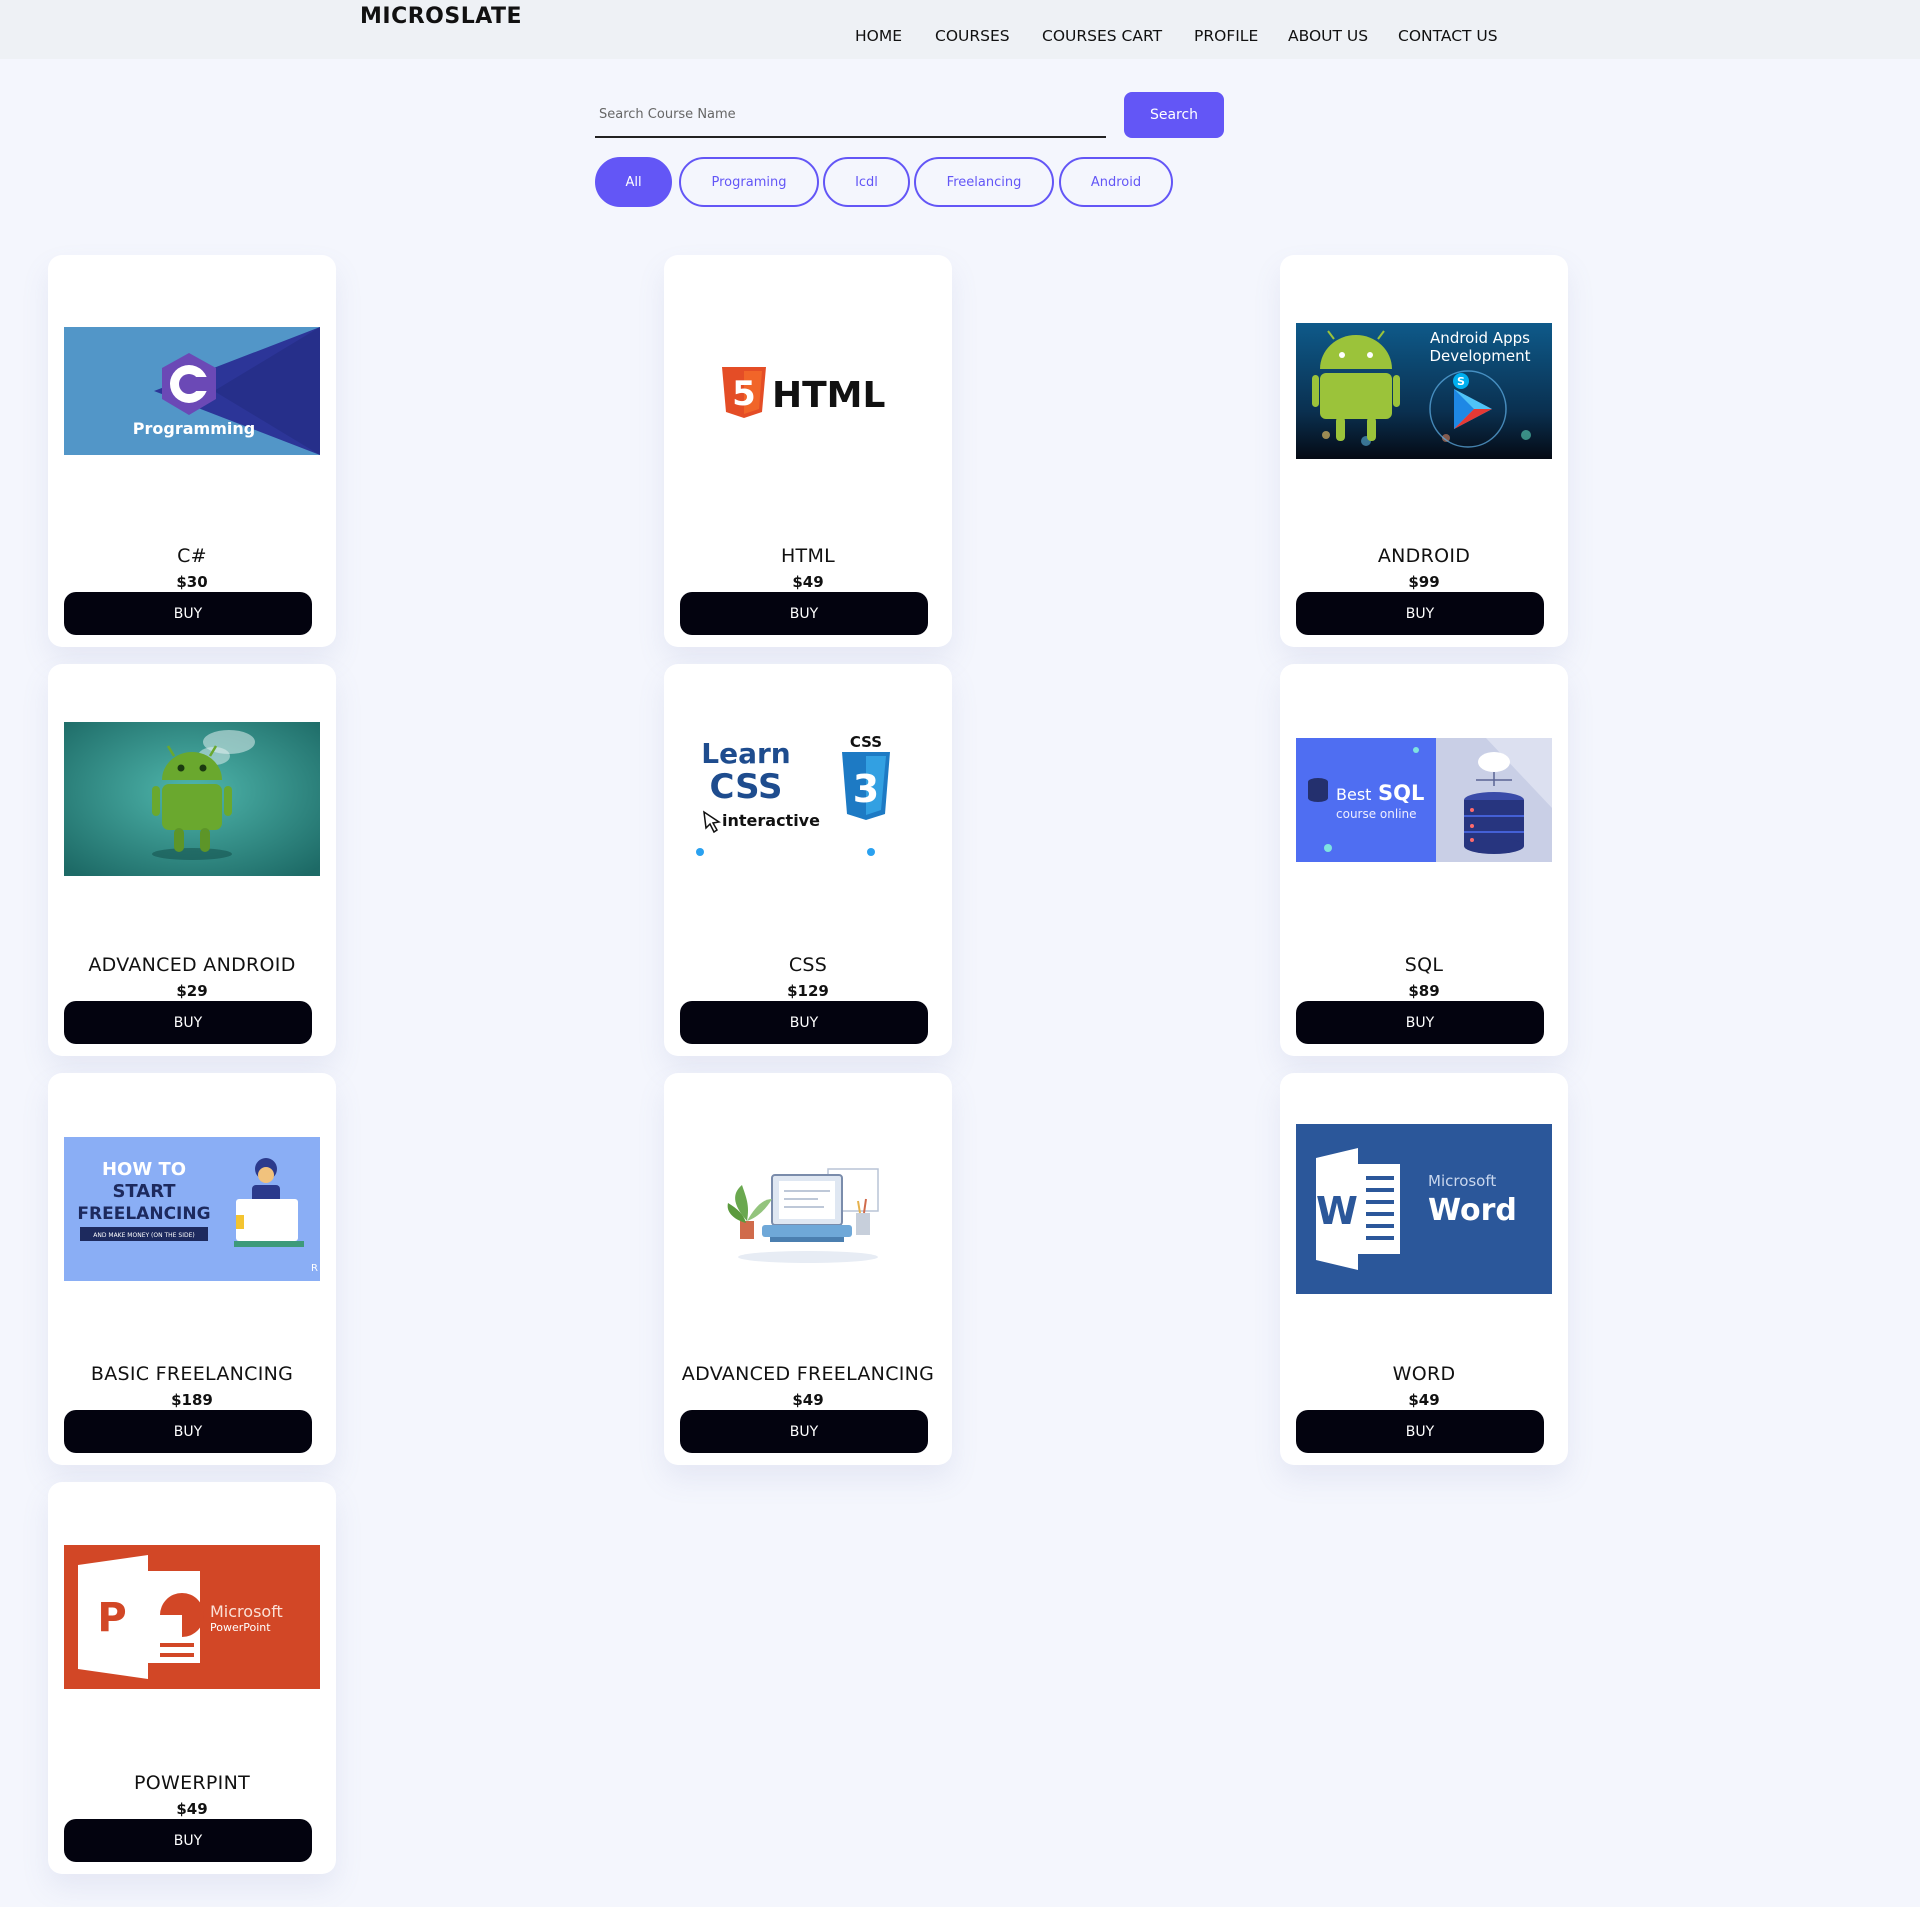 Image resolution: width=1920 pixels, height=1907 pixels. I want to click on course-card-html: 5 HTML HTML $49 BUY, so click(808, 451).